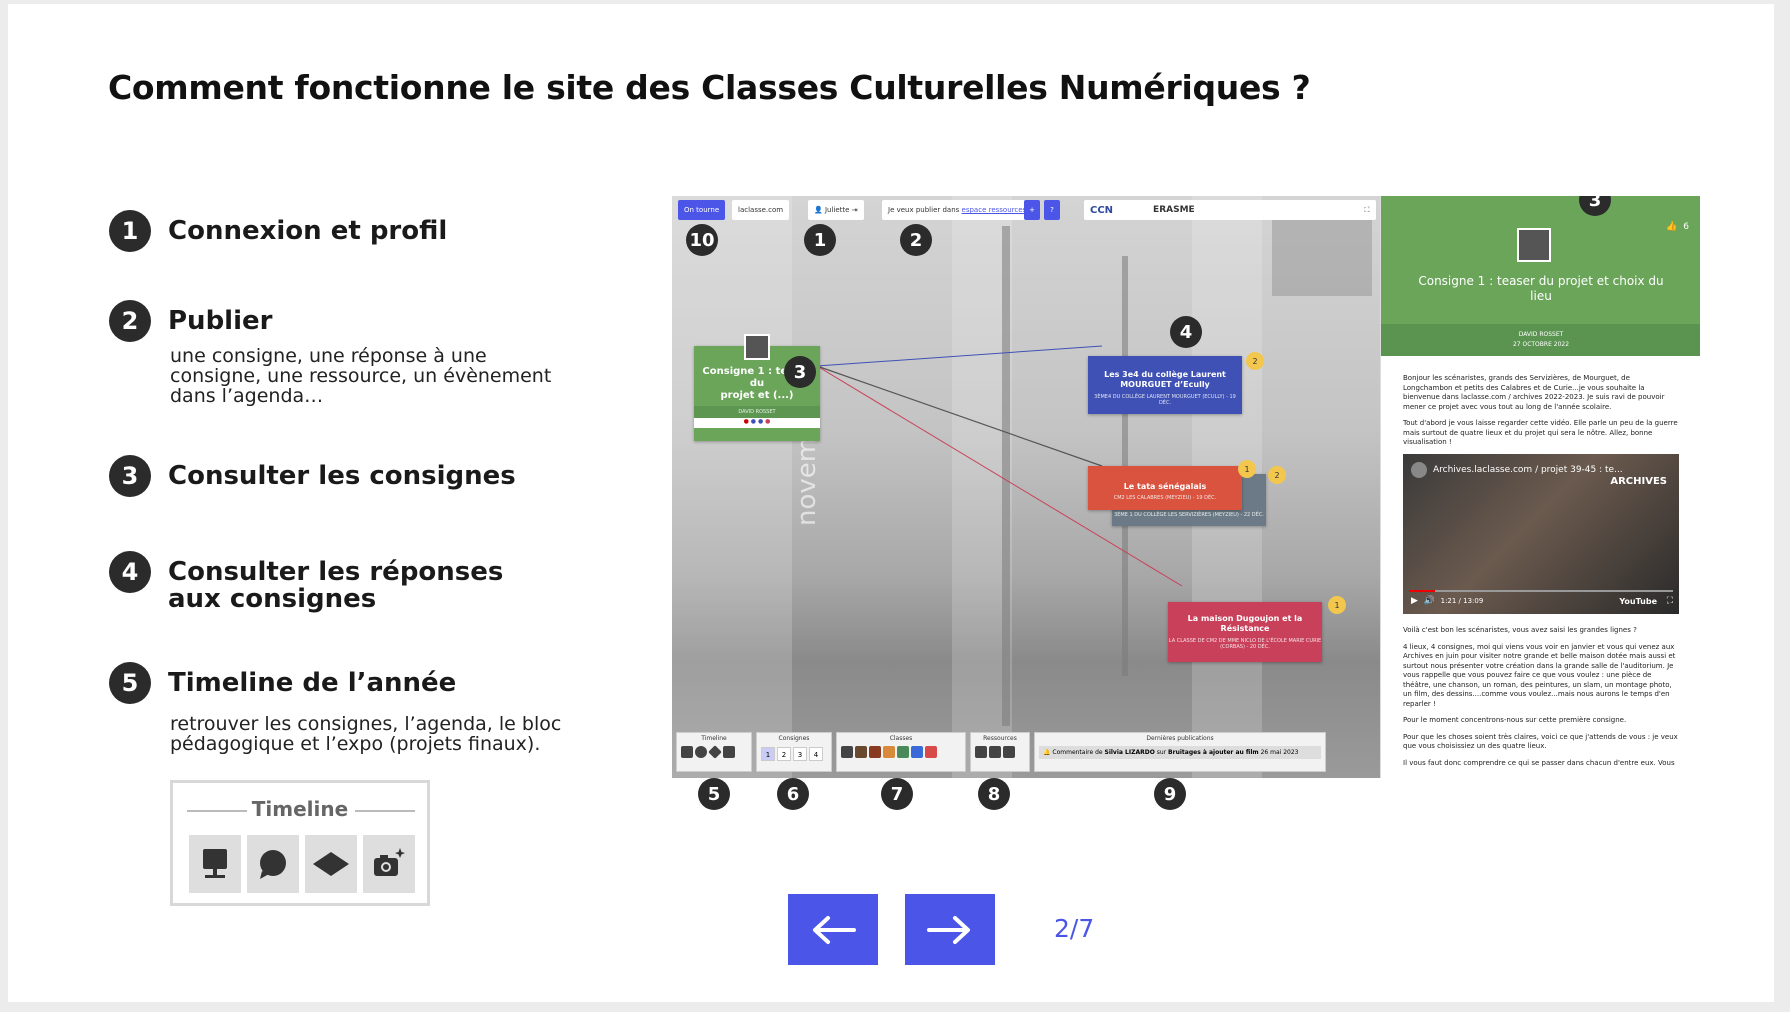 The width and height of the screenshot is (1790, 1012). I want to click on step-4-badge: 4, so click(130, 572).